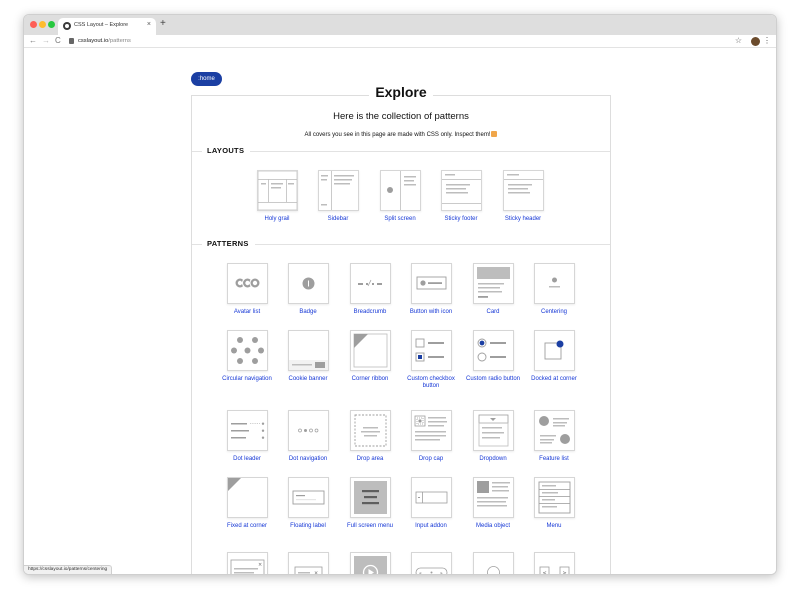 This screenshot has width=800, height=604. Describe the element at coordinates (338, 219) in the screenshot. I see `sidebar-link: Sidebar` at that location.